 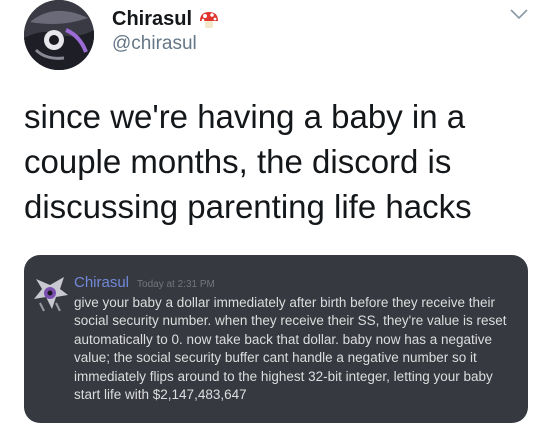 I want to click on discord-message-header: Chirasul Today at 2:31 PM, so click(x=144, y=282).